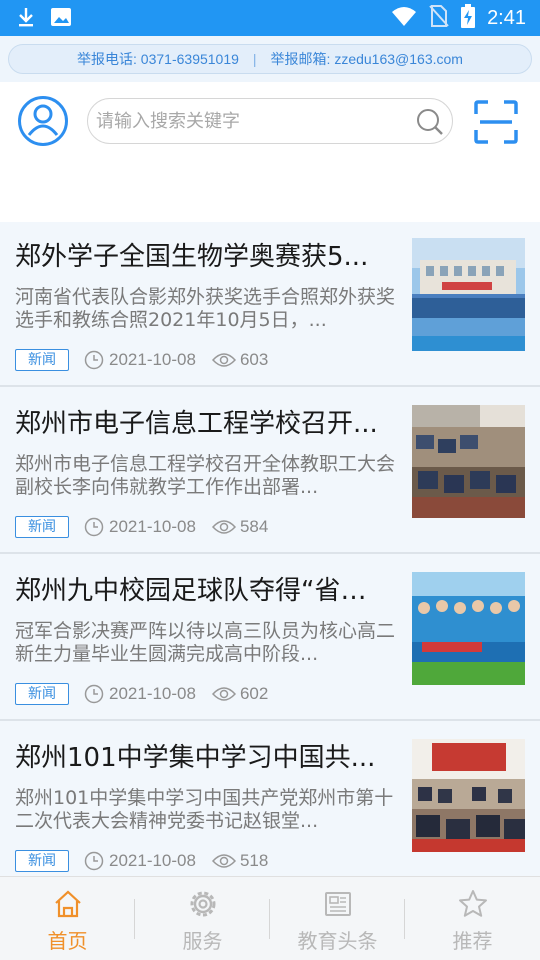 This screenshot has height=960, width=540. Describe the element at coordinates (430, 124) in the screenshot. I see `search-icon` at that location.